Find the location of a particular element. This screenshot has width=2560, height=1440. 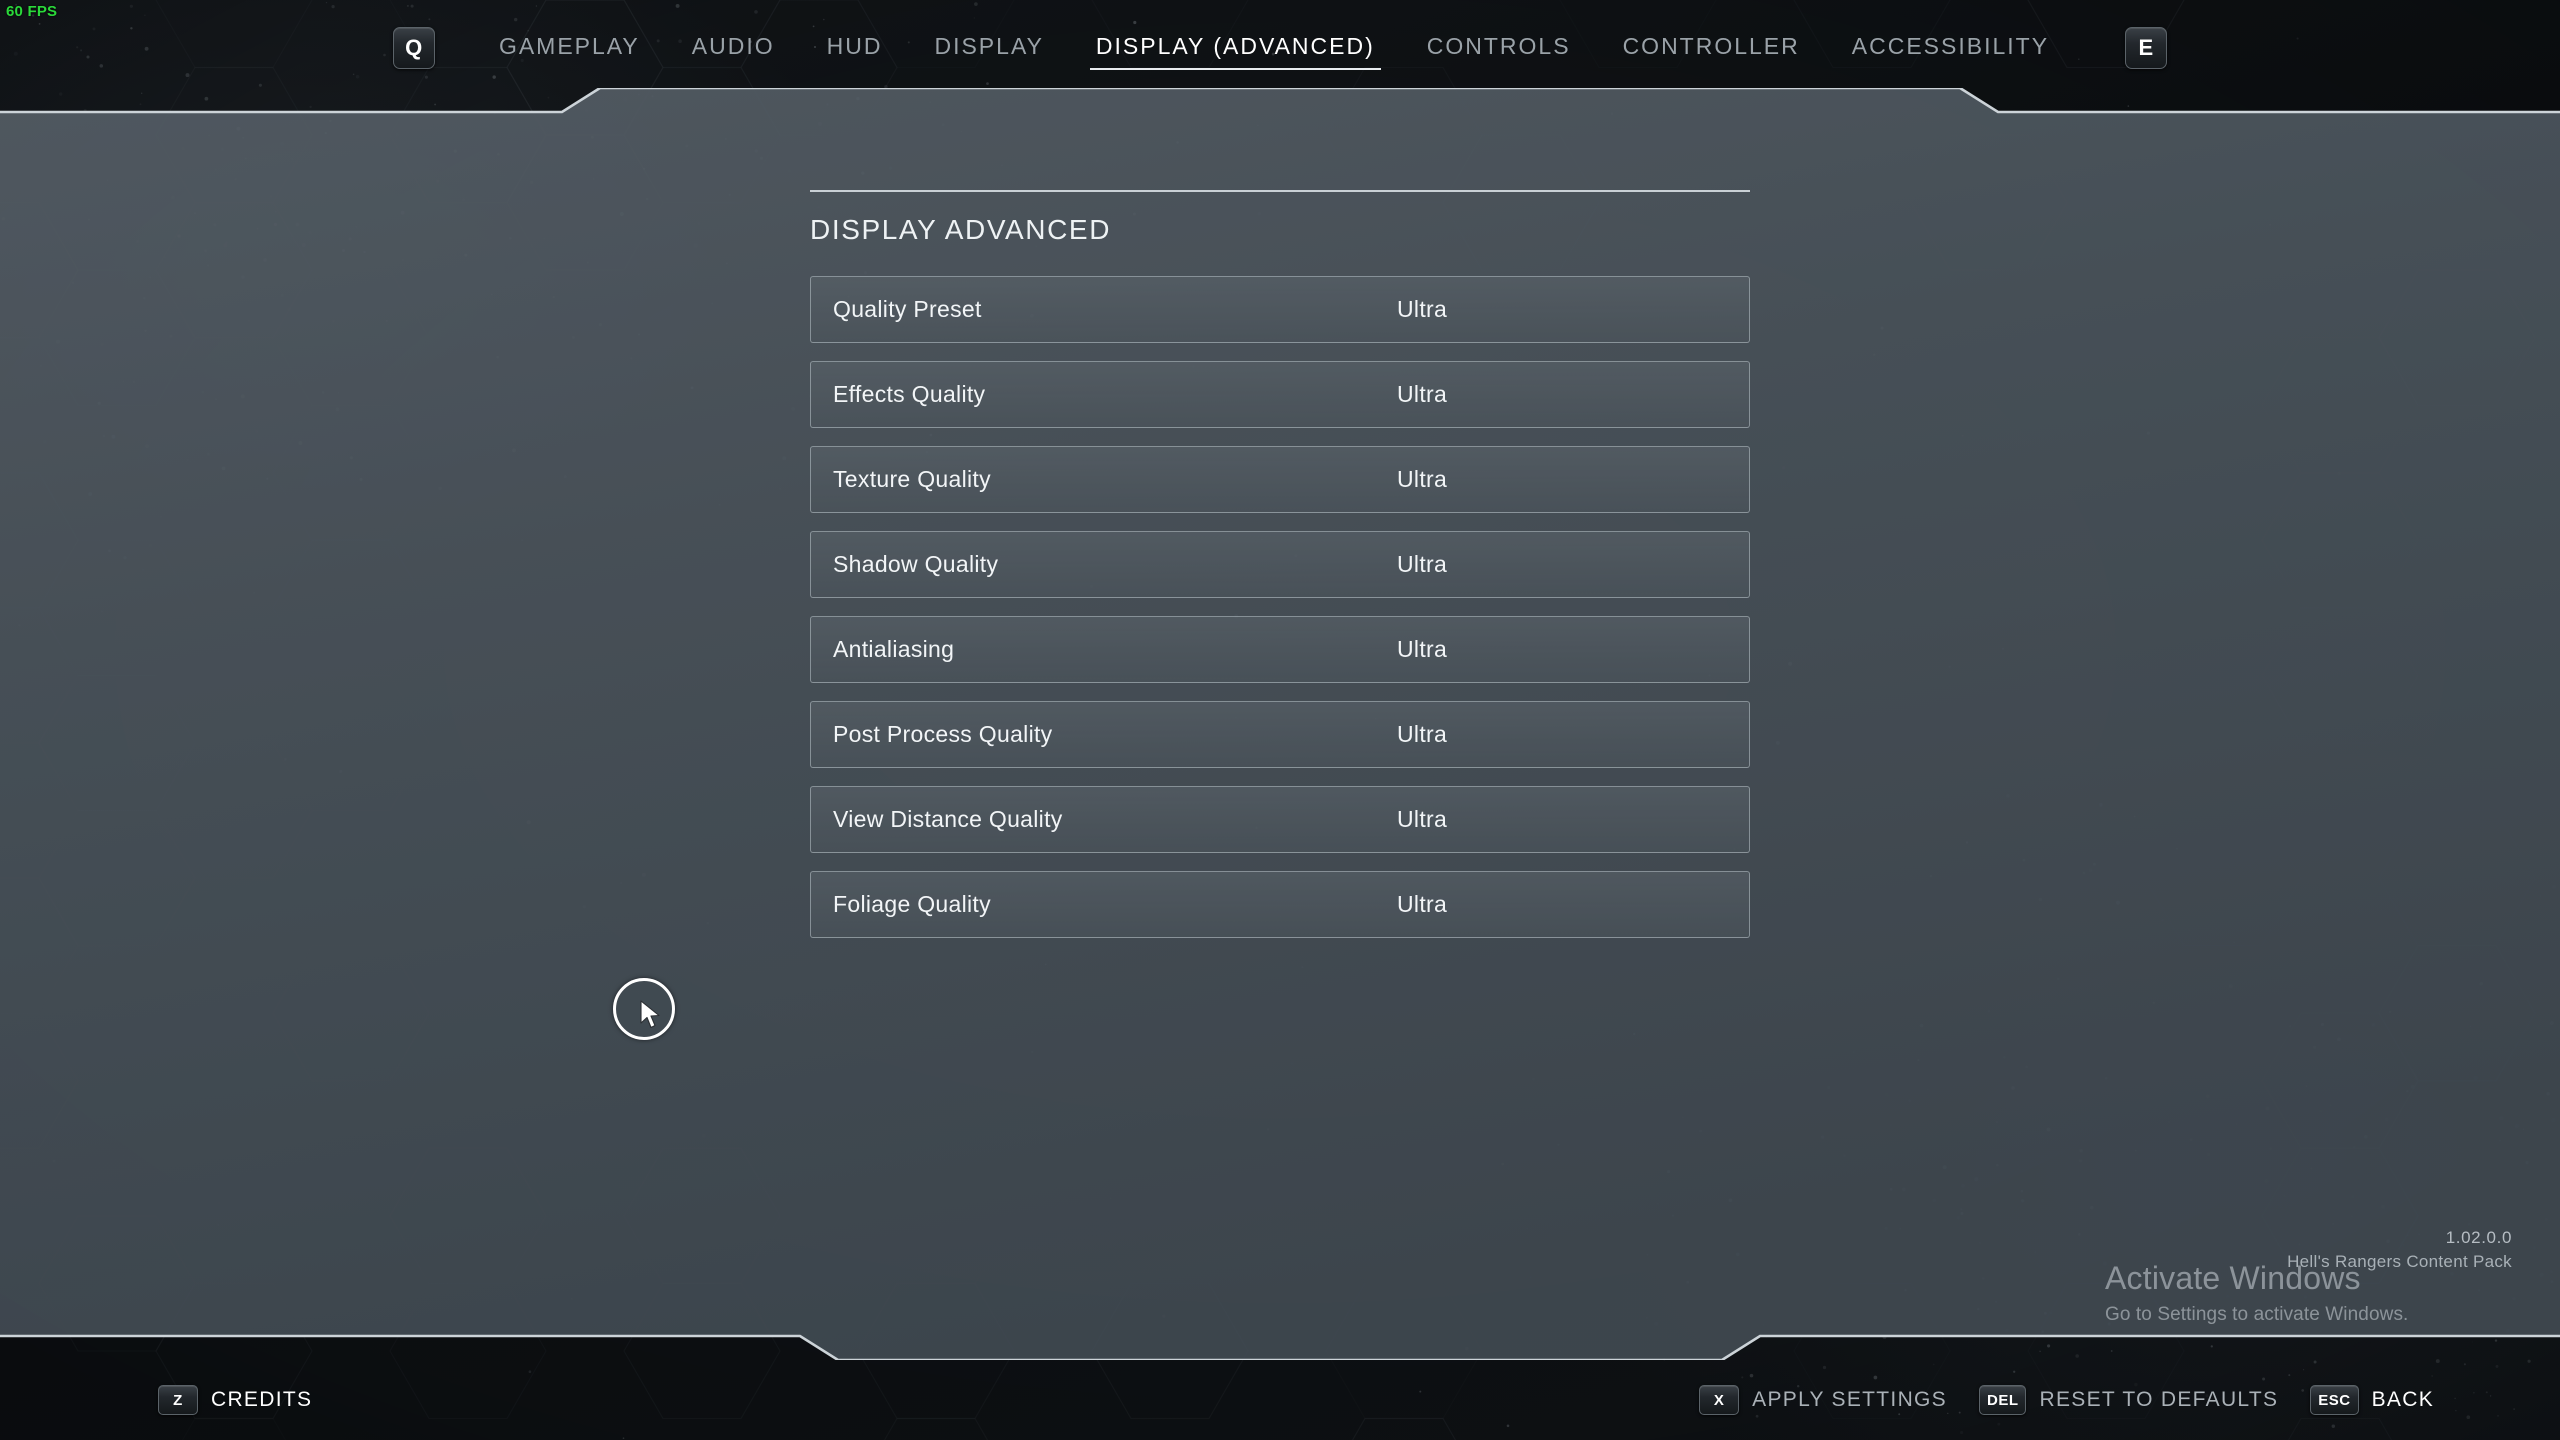

next-tab-keycap: E is located at coordinates (2146, 48).